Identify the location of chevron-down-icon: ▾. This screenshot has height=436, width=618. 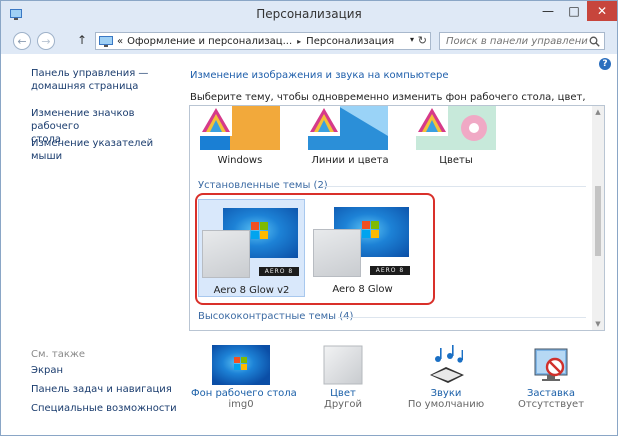
(412, 39).